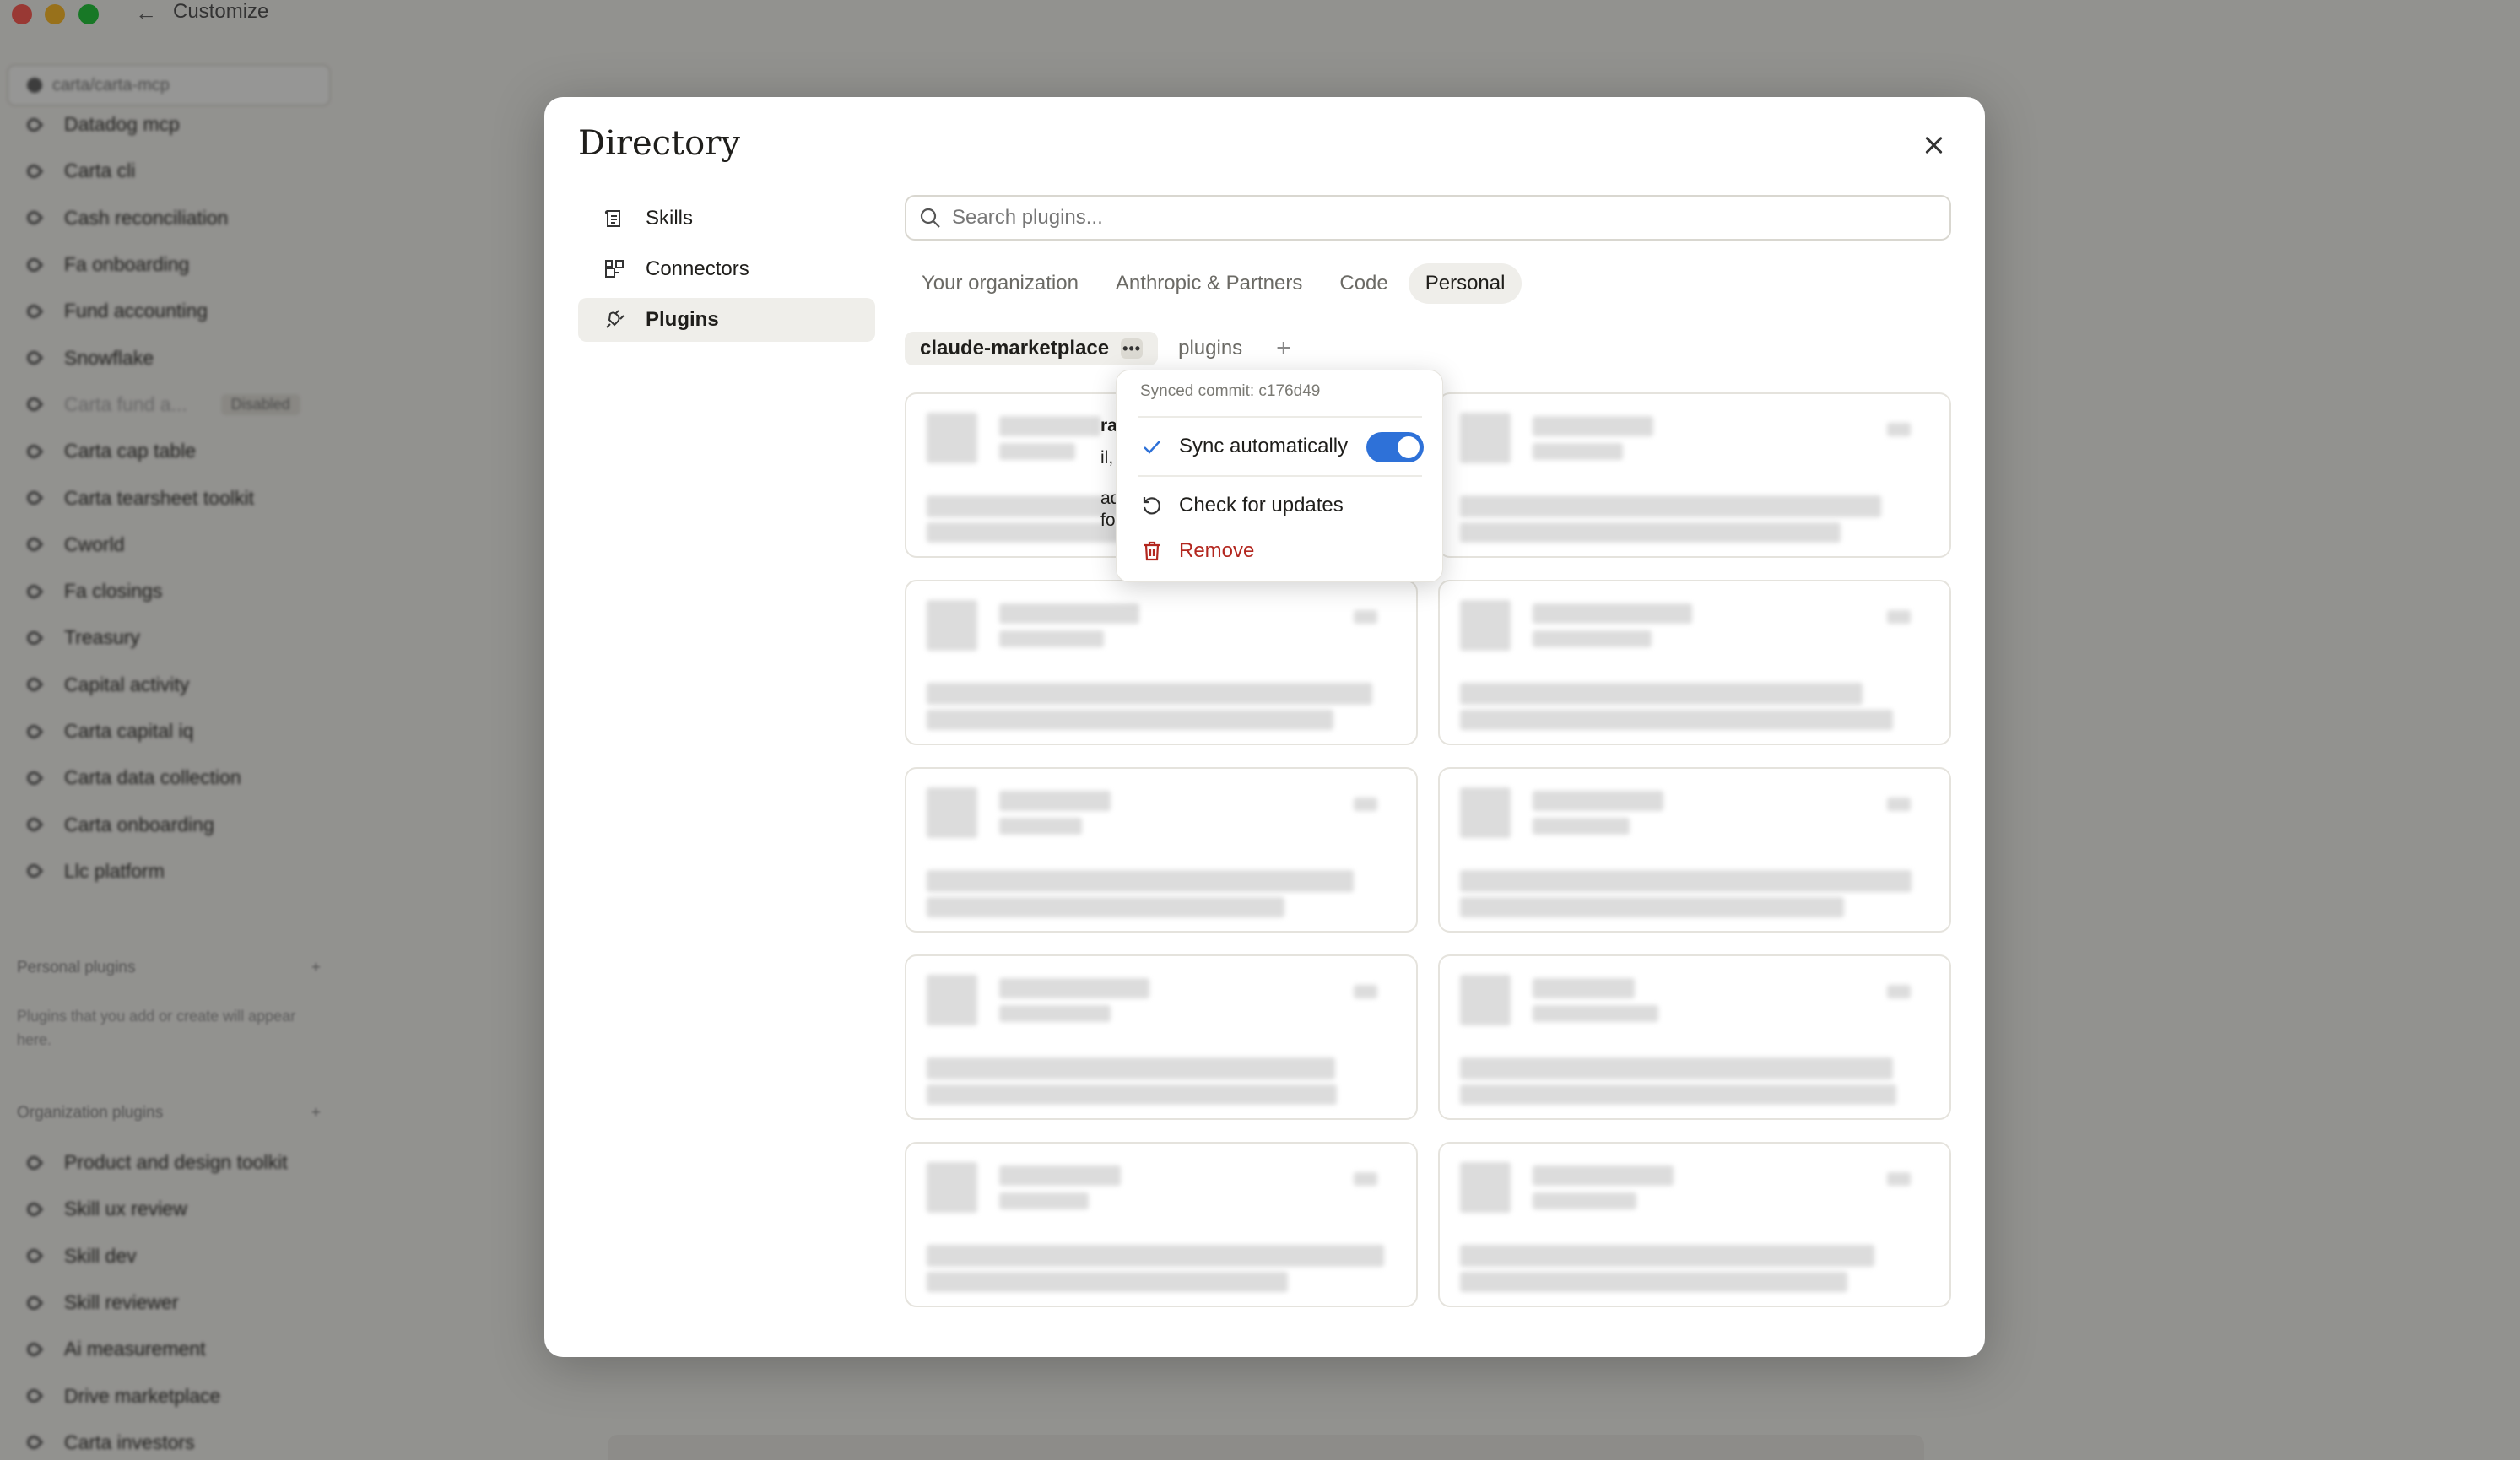  I want to click on check-icon, so click(1152, 447).